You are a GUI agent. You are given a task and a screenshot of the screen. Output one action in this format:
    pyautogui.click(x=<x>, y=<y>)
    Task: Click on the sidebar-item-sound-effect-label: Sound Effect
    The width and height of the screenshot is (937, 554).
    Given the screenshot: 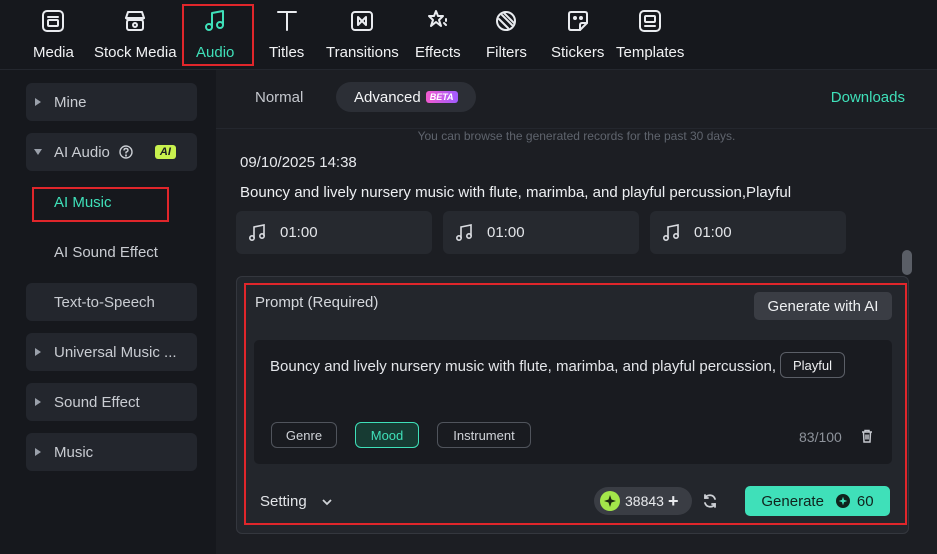 What is the action you would take?
    pyautogui.click(x=97, y=402)
    